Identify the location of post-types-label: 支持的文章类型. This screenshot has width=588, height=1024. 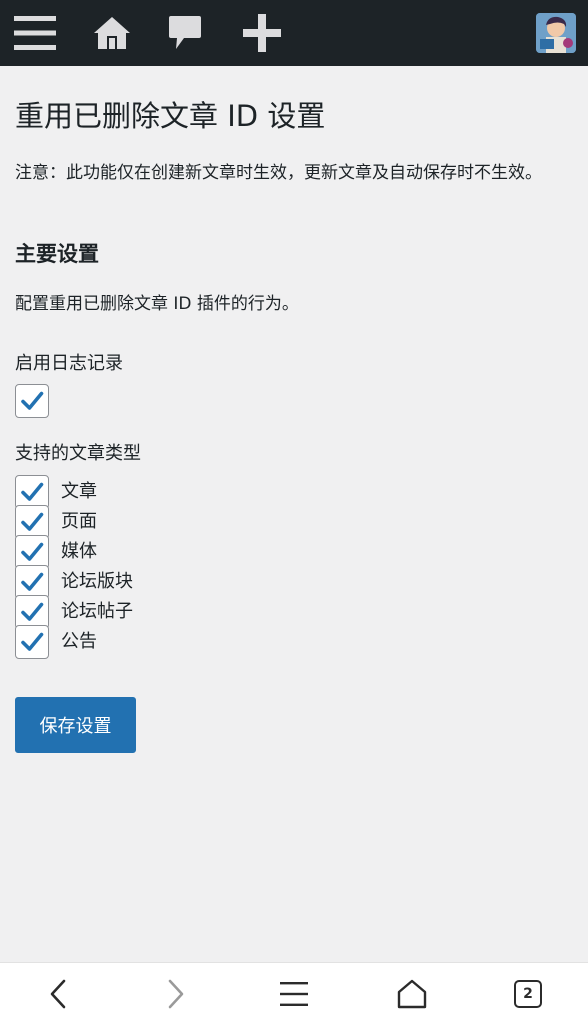
(78, 453).